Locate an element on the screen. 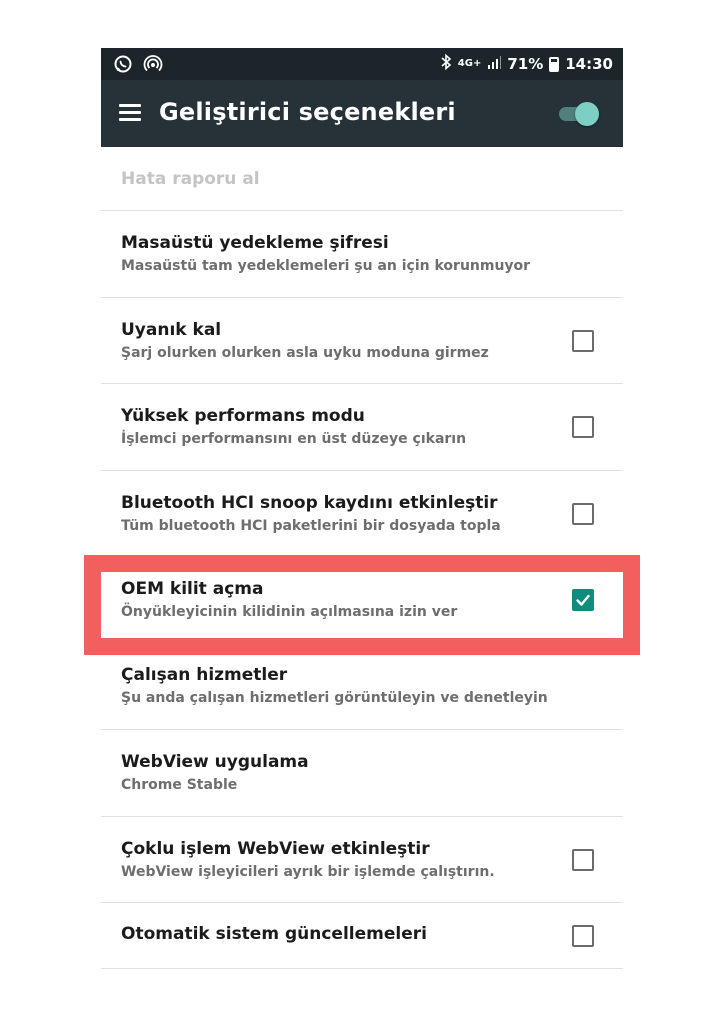  row-title: Hata raporu al is located at coordinates (190, 179).